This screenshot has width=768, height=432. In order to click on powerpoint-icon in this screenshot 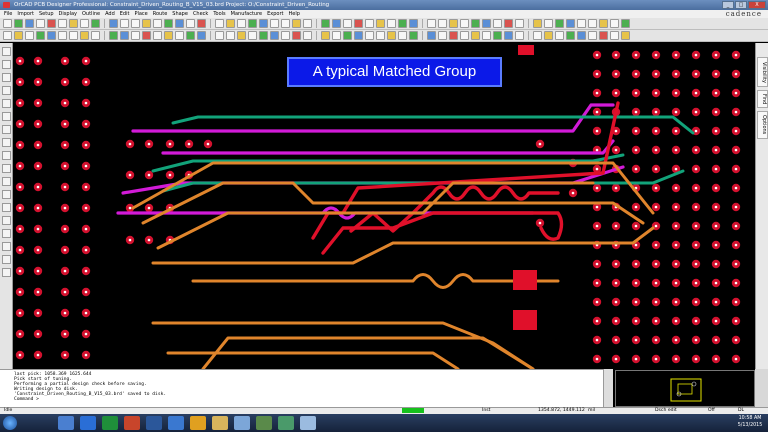, I will do `click(132, 423)`.